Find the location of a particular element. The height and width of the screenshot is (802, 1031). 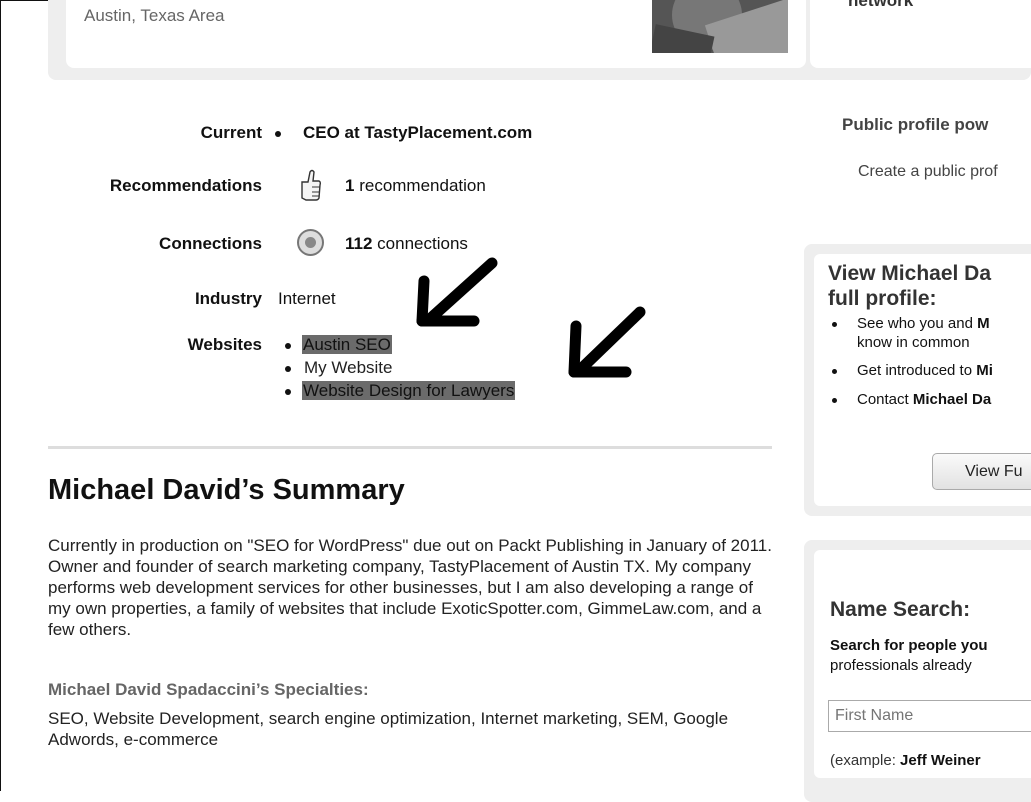

current-label: Current is located at coordinates (231, 132).